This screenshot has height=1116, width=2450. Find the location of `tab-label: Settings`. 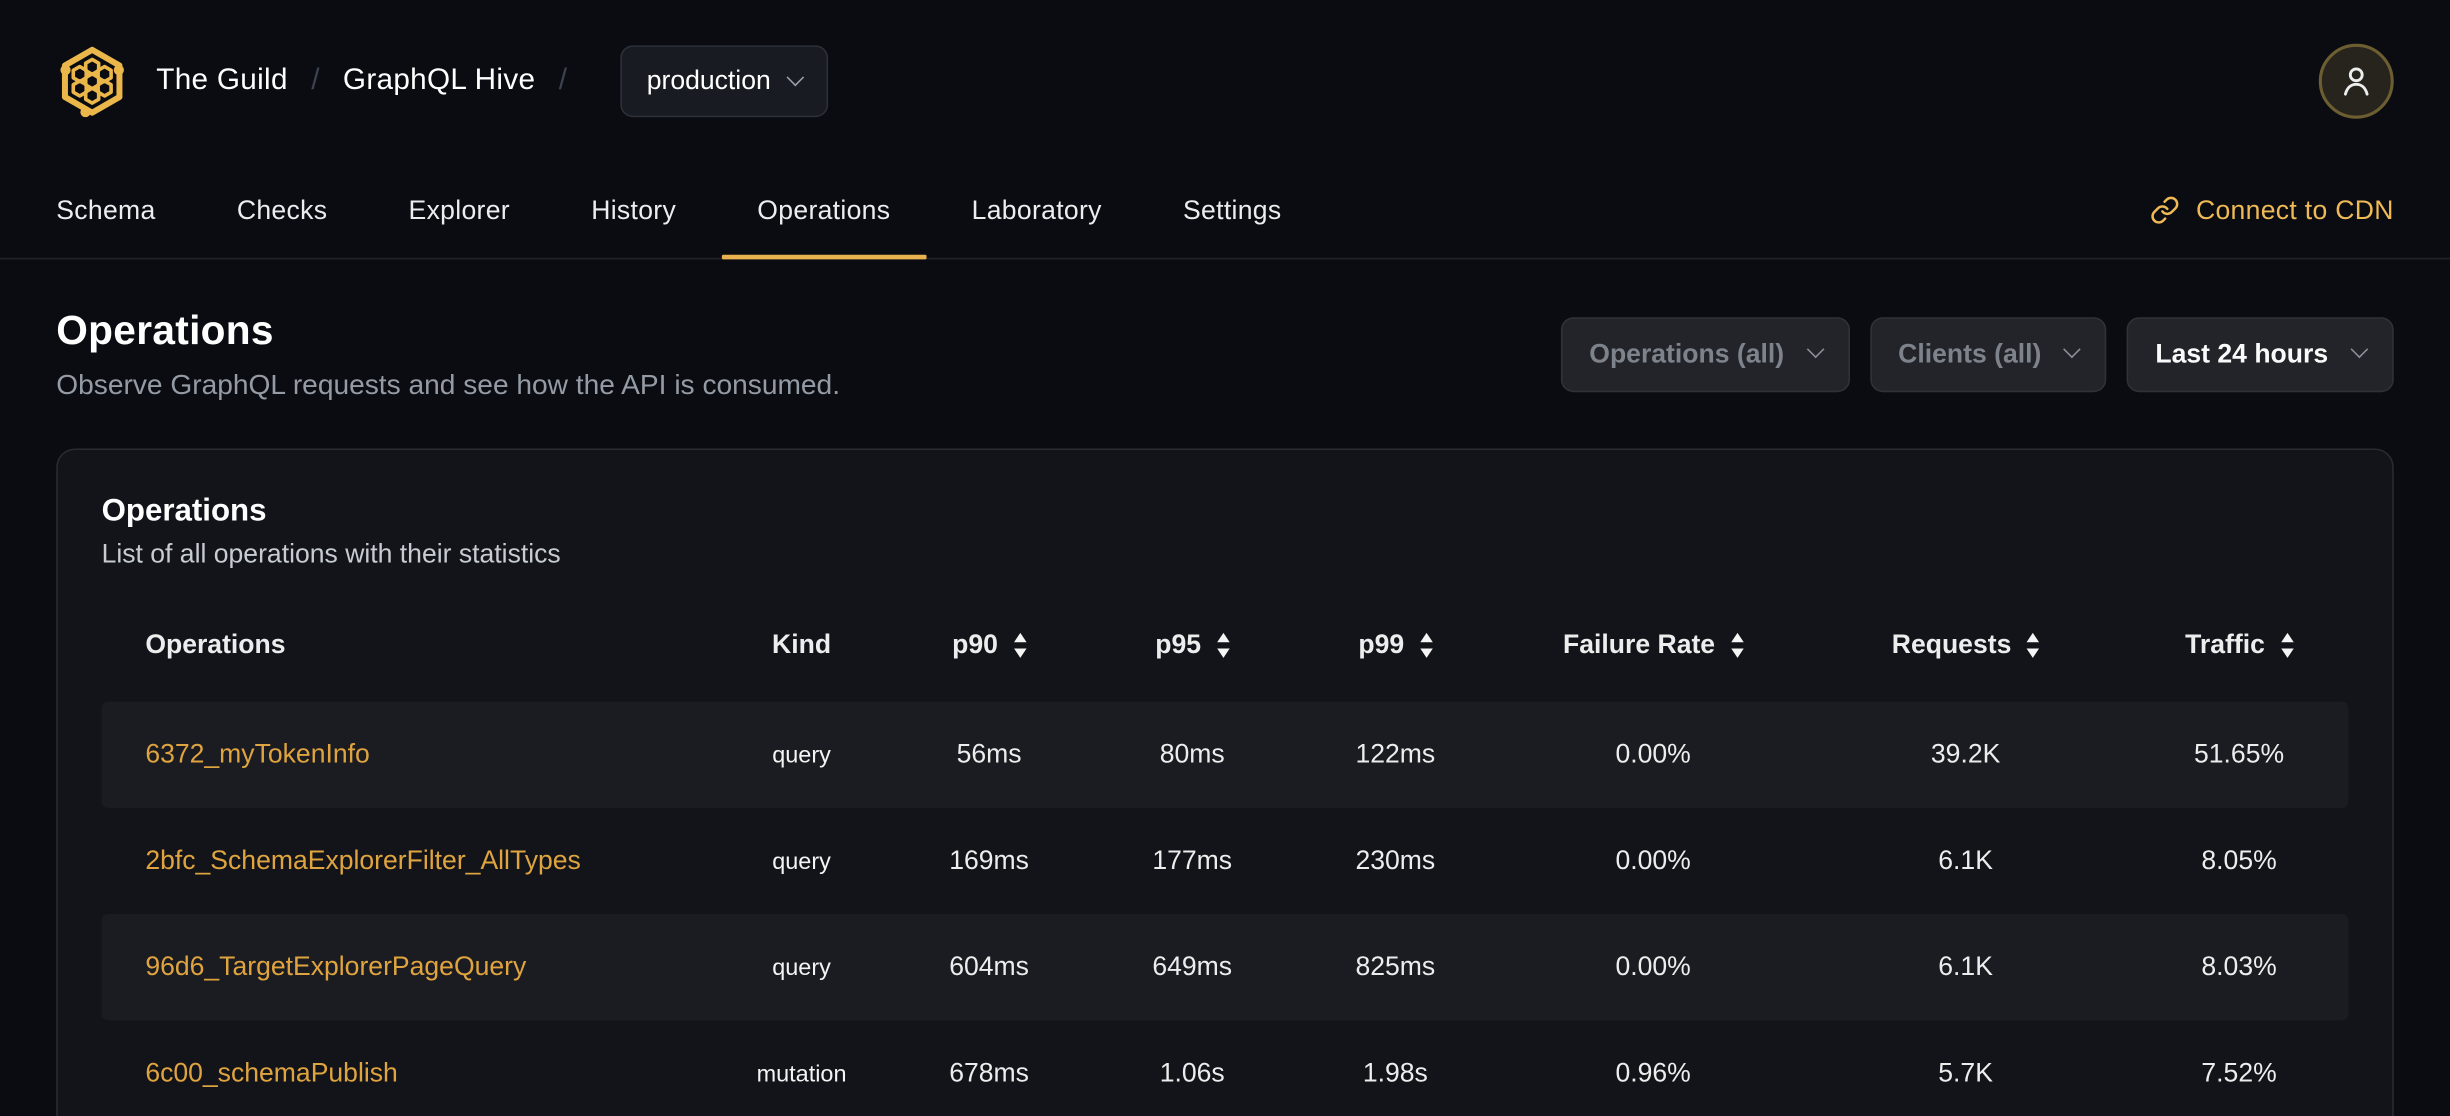

tab-label: Settings is located at coordinates (1232, 209).